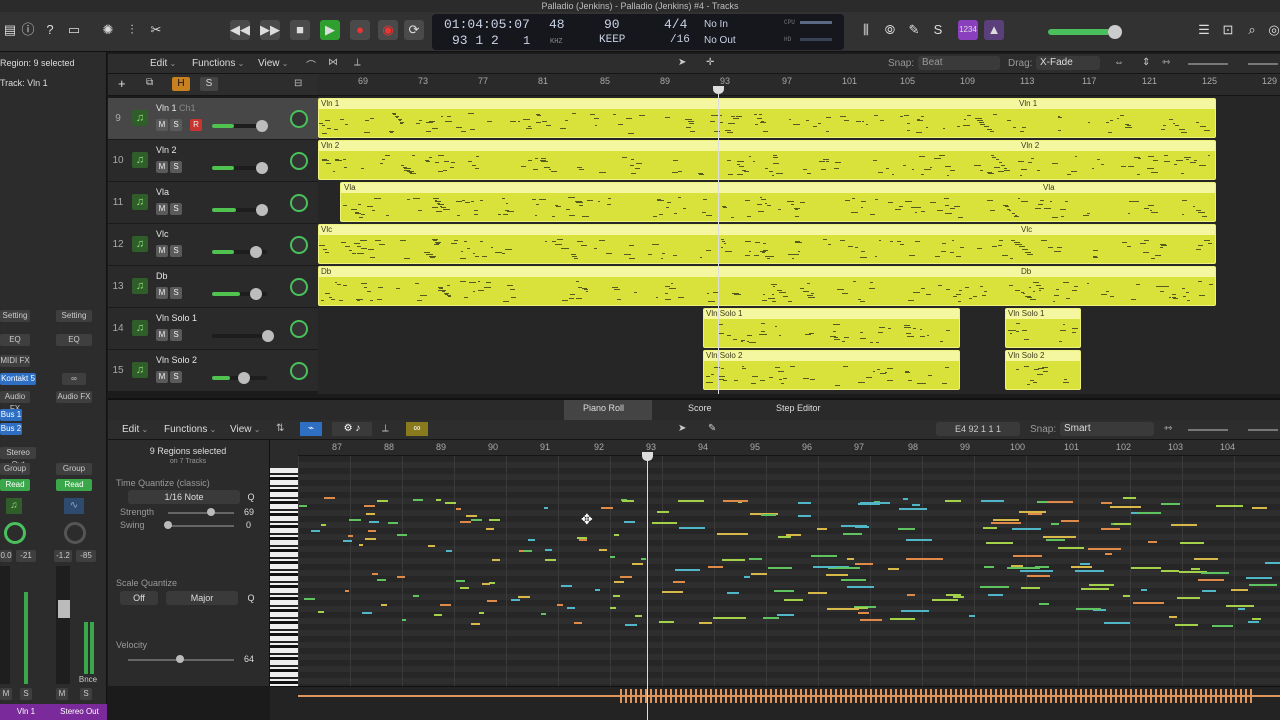  I want to click on horizontal-zoom-slider, so click(1263, 64).